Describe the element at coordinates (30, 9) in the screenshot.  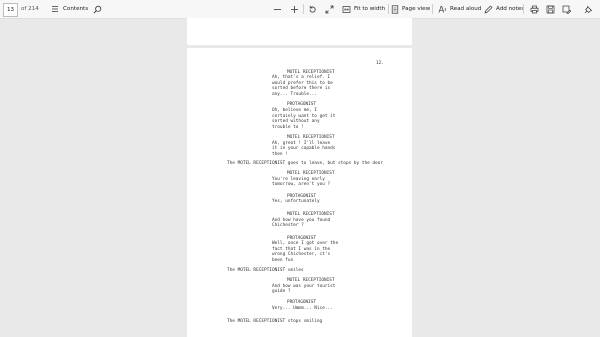
I see `page-count-label: of 214` at that location.